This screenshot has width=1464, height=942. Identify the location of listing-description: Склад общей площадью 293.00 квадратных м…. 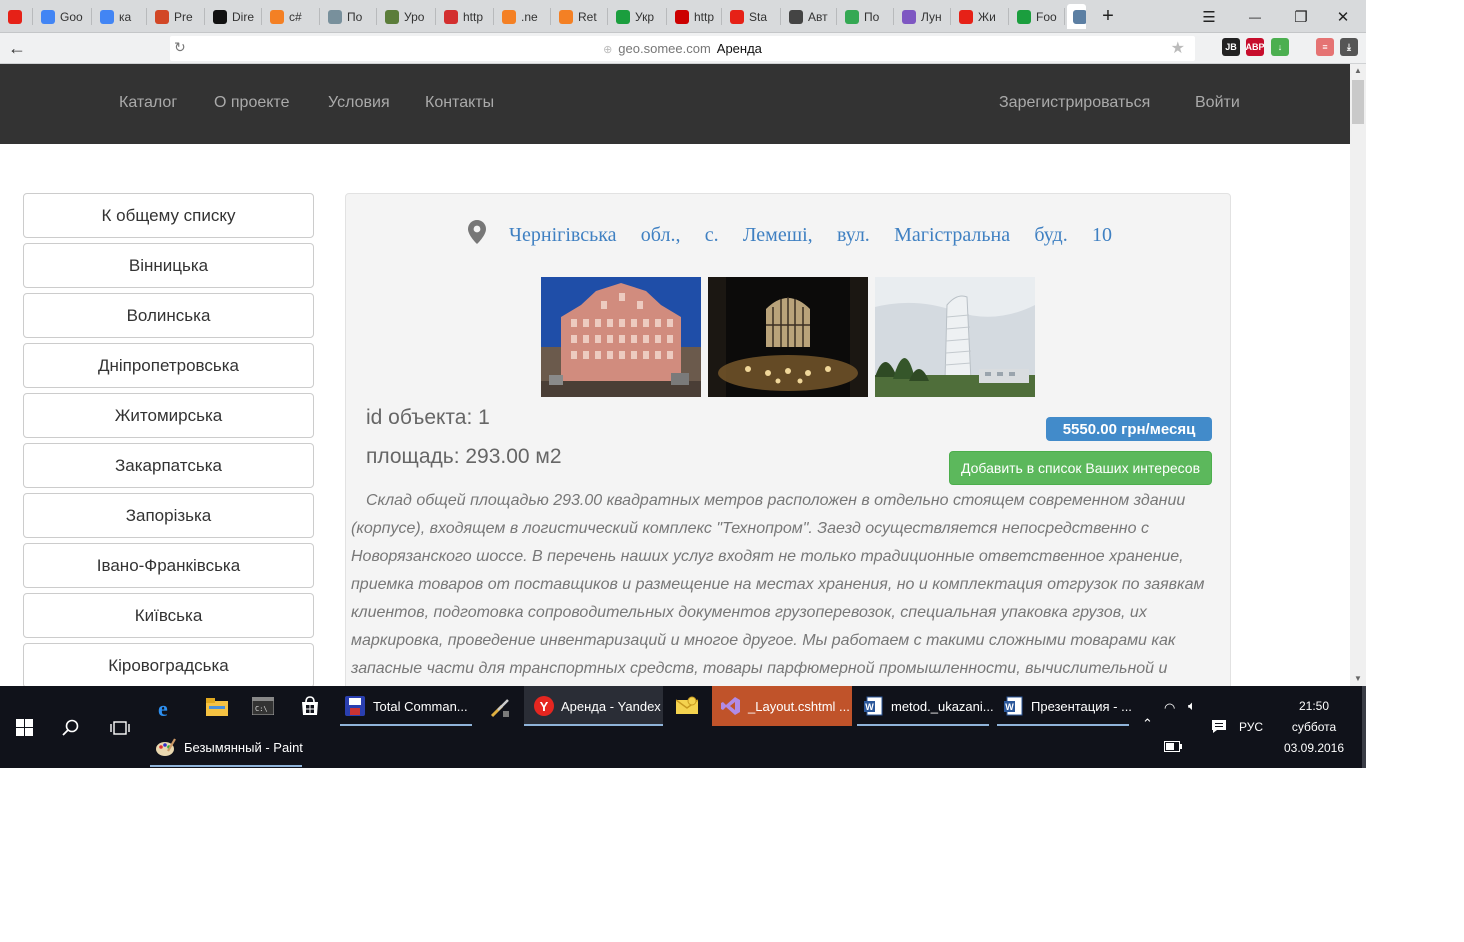
(778, 584).